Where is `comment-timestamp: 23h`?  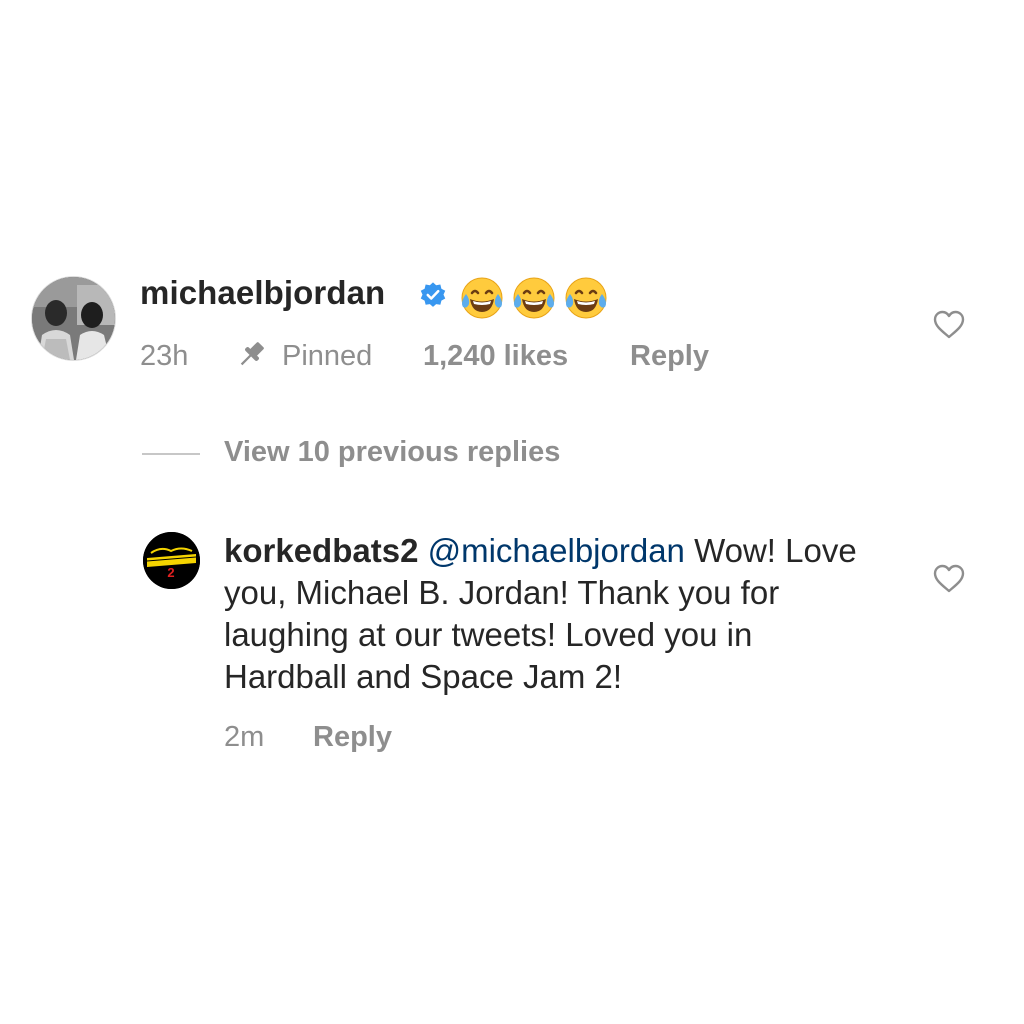 comment-timestamp: 23h is located at coordinates (164, 356).